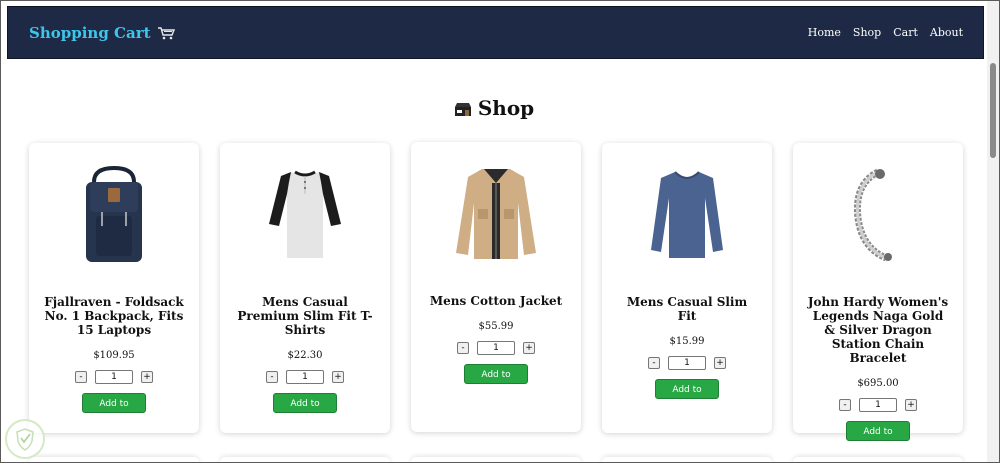  I want to click on product-price: $109.95, so click(114, 355).